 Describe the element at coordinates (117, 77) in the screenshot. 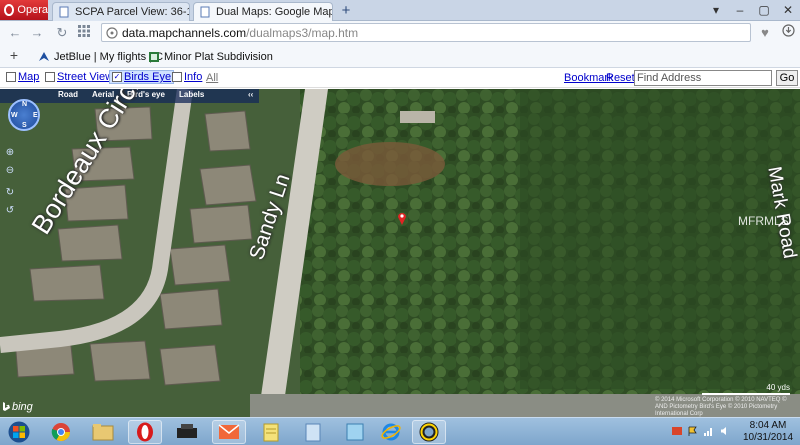

I see `checkbox-checked: ✓` at that location.